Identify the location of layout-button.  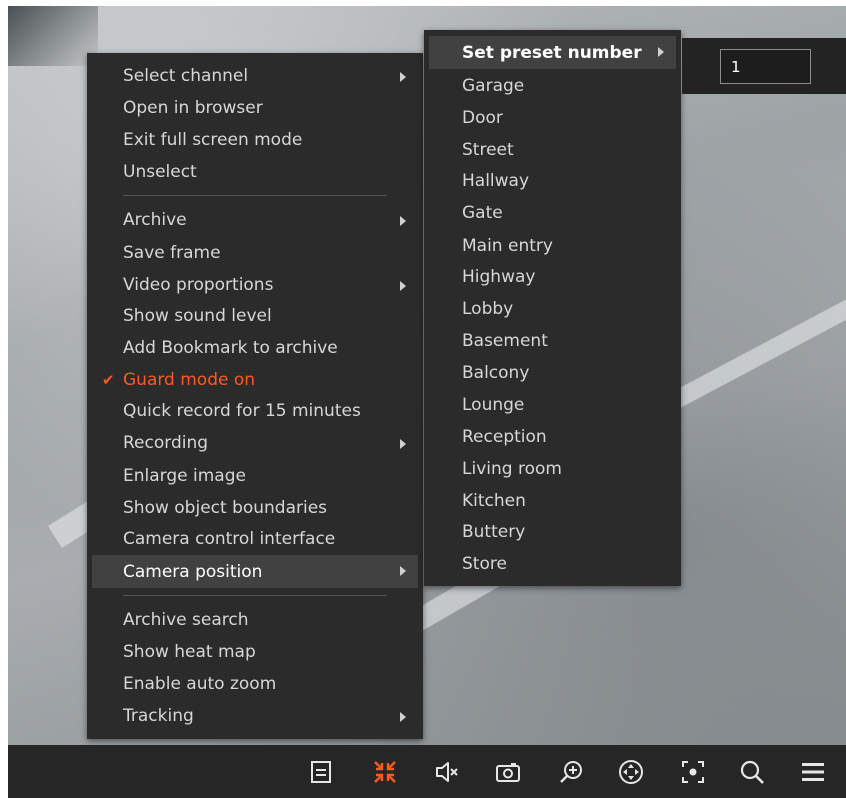
(321, 772).